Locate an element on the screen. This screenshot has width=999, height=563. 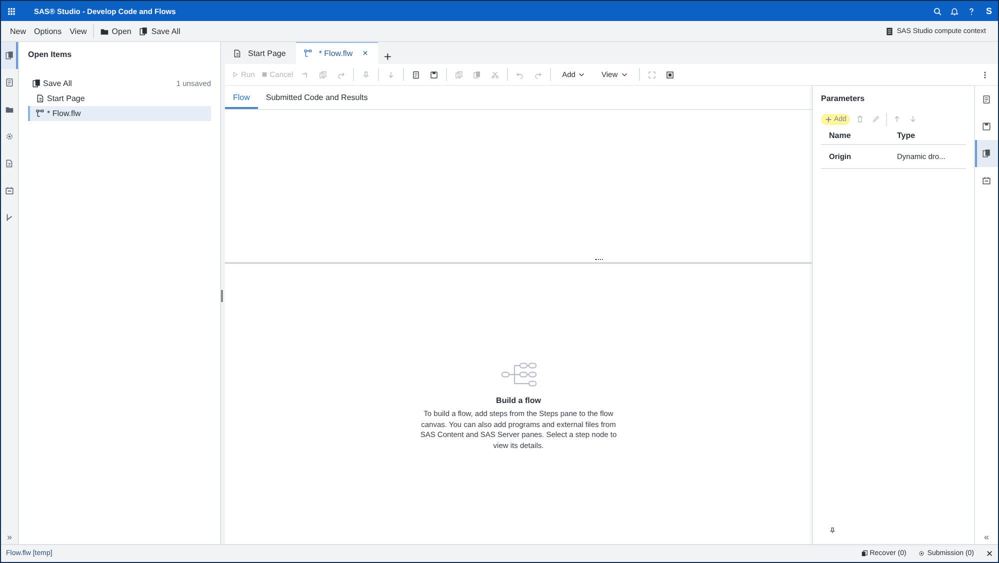
menu-item: View is located at coordinates (78, 31).